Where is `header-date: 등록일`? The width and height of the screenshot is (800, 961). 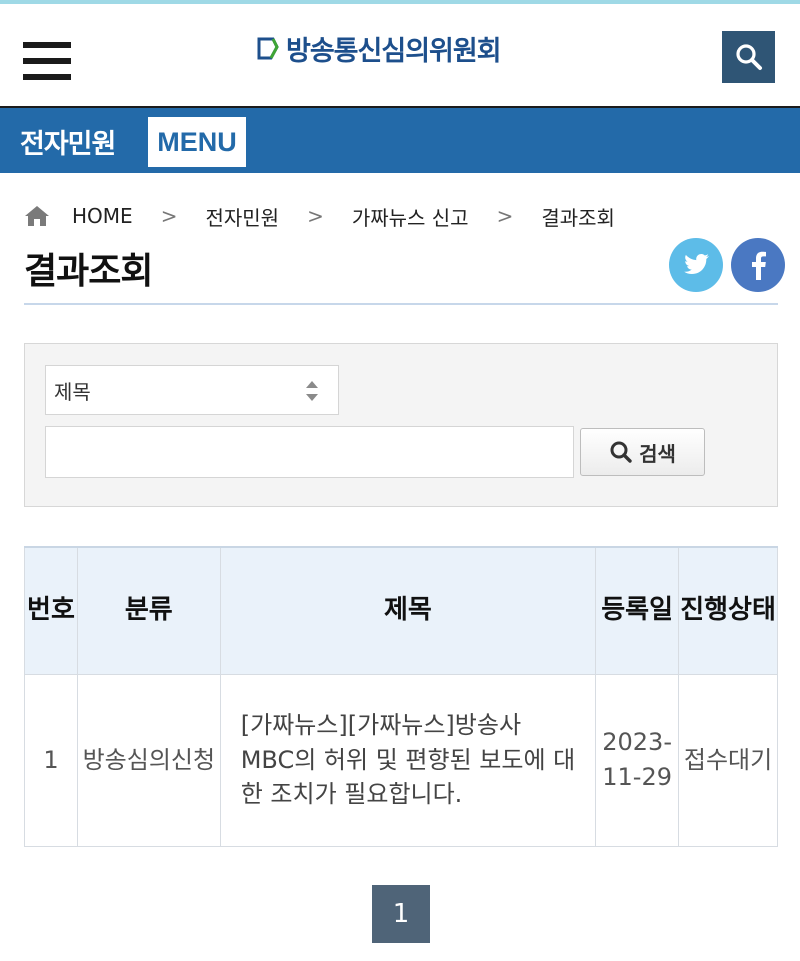
header-date: 등록일 is located at coordinates (637, 610).